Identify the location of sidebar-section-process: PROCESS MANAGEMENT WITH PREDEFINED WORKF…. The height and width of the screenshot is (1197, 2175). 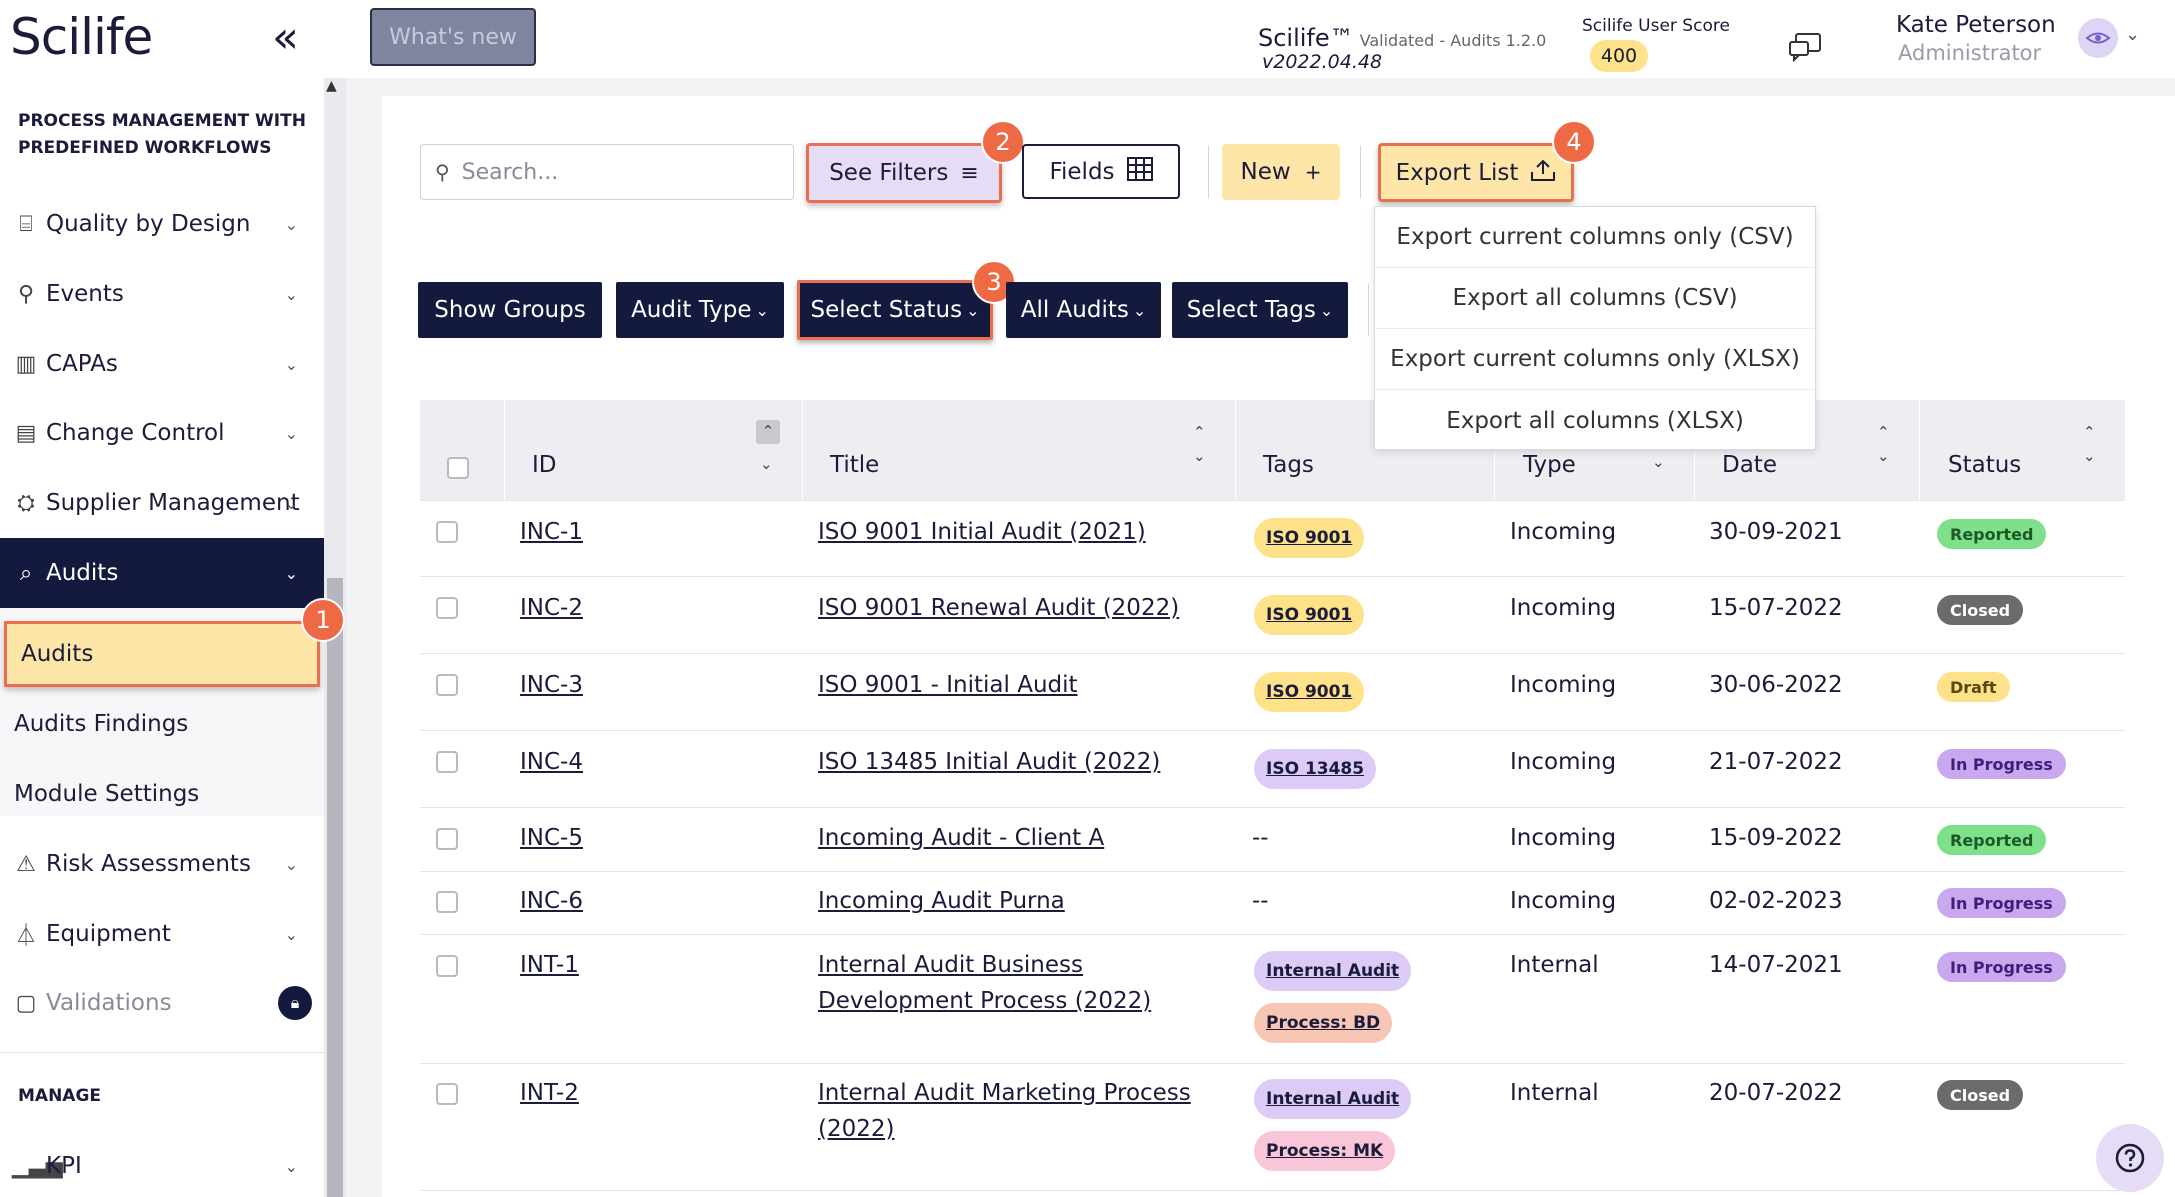
(162, 134).